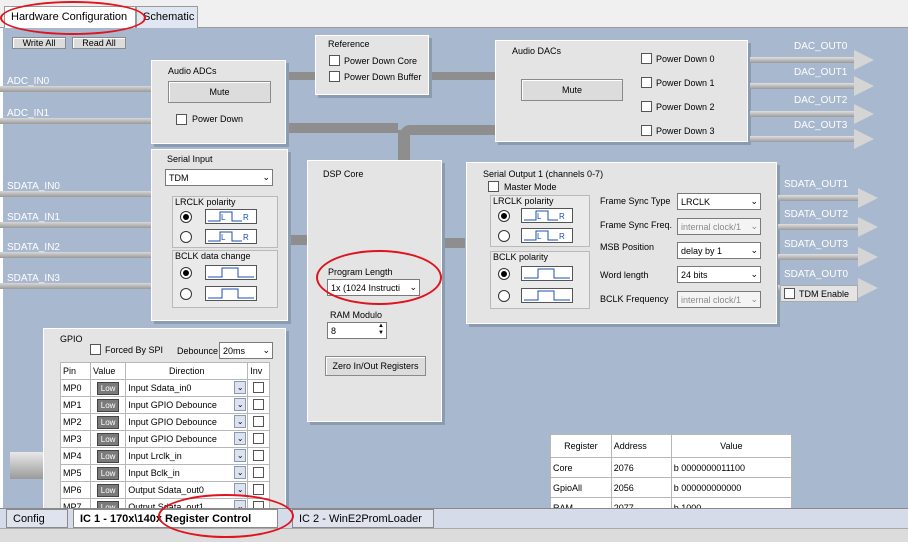  What do you see at coordinates (219, 92) in the screenshot?
I see `adc-mute-button: Mute` at bounding box center [219, 92].